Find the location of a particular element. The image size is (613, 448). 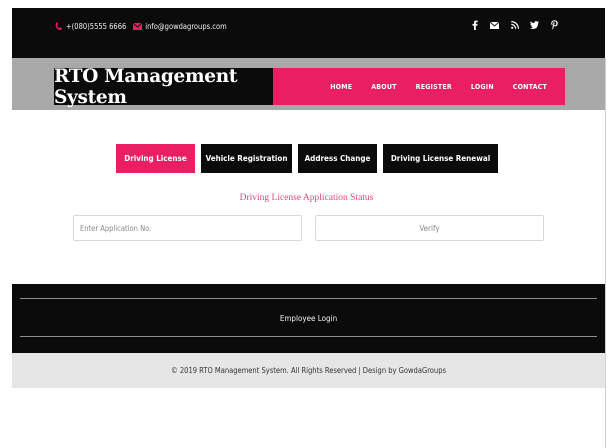

contact-info: +(080)5555 6666 info@gowdagroups.com is located at coordinates (140, 26).